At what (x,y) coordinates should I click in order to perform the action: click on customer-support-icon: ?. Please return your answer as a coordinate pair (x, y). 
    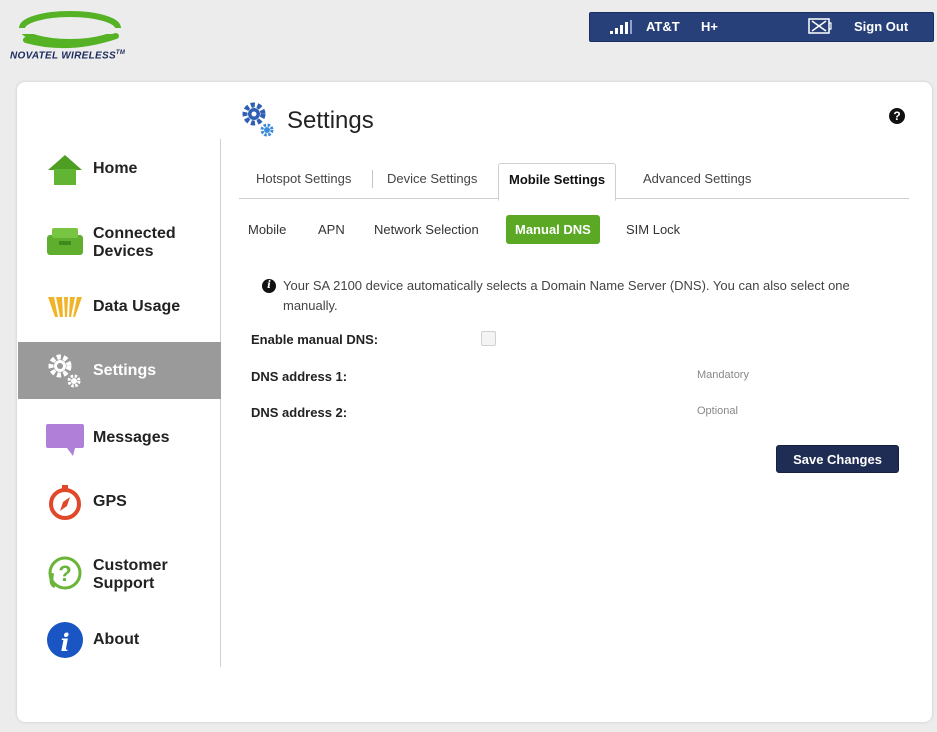
    Looking at the image, I should click on (65, 572).